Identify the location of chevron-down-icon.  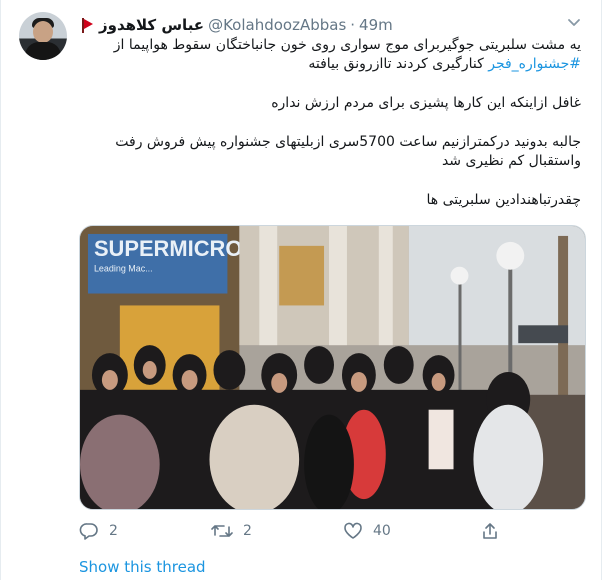
(574, 23).